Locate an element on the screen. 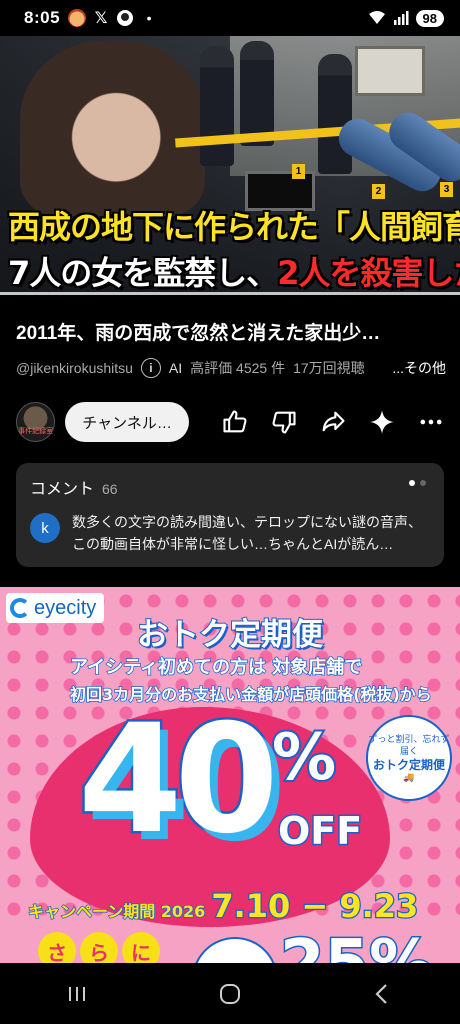 The height and width of the screenshot is (1024, 460). channel-handle: @jikenkirokushitsu is located at coordinates (74, 368).